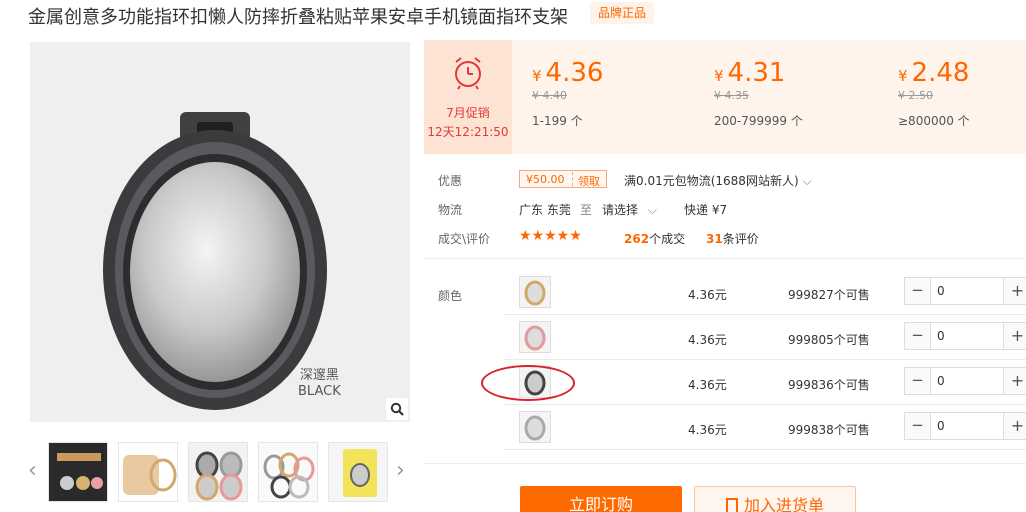 This screenshot has width=1026, height=512. What do you see at coordinates (574, 73) in the screenshot?
I see `tier-price: 4.36` at bounding box center [574, 73].